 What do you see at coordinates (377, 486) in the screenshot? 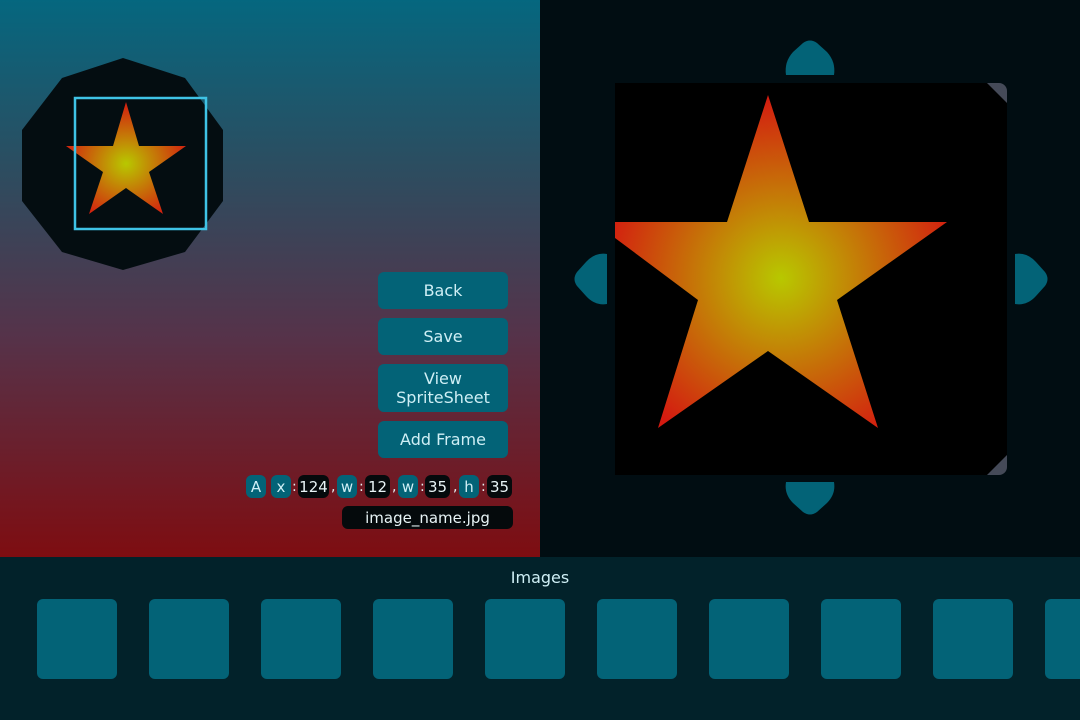
I see `w1-value: 12` at bounding box center [377, 486].